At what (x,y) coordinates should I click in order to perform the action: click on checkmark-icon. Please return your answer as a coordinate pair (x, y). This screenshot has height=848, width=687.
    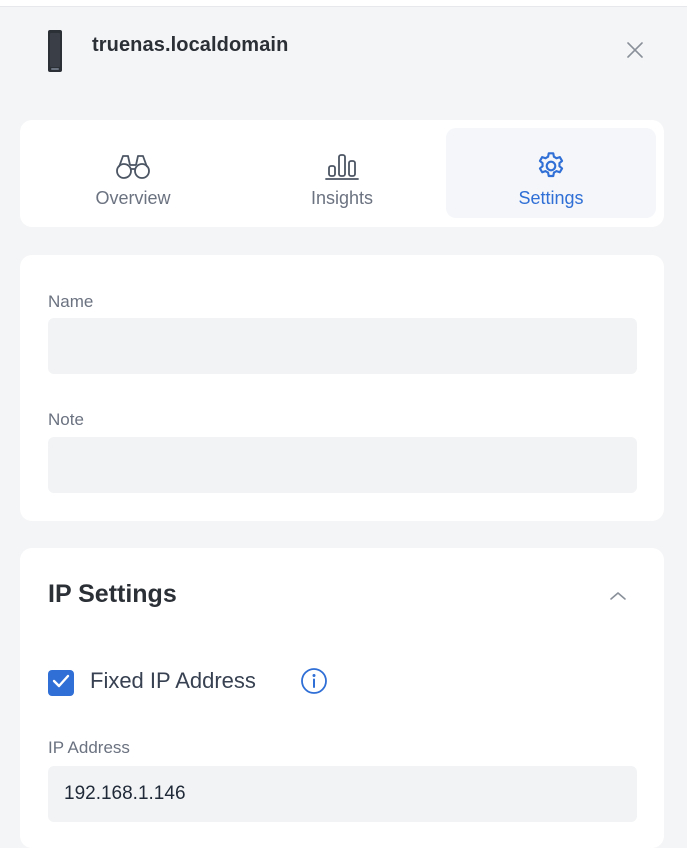
    Looking at the image, I should click on (61, 683).